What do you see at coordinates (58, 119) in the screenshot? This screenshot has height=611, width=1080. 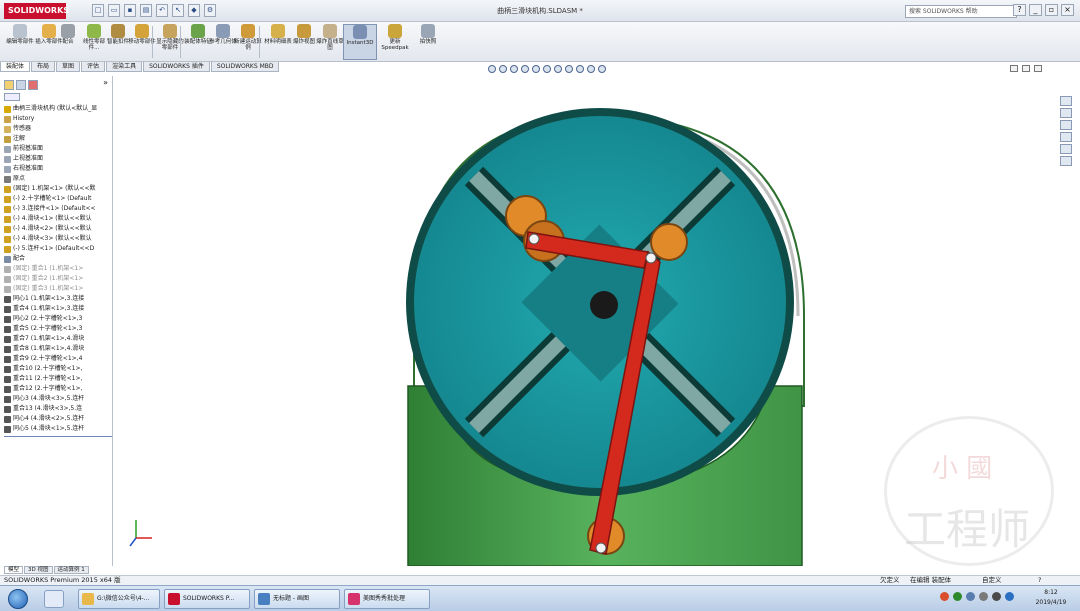 I see `tree-node: History` at bounding box center [58, 119].